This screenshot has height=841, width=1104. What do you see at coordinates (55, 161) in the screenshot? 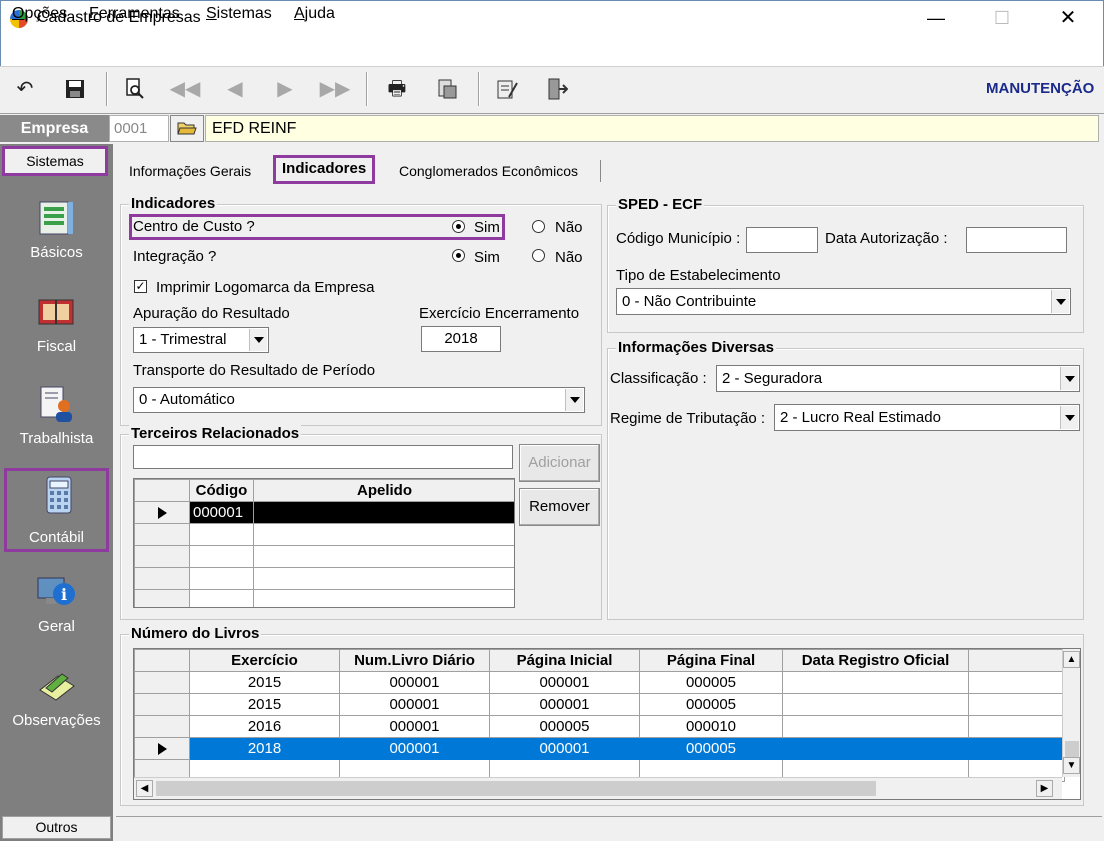
I see `sidebar-header-sistemas: Sistemas` at bounding box center [55, 161].